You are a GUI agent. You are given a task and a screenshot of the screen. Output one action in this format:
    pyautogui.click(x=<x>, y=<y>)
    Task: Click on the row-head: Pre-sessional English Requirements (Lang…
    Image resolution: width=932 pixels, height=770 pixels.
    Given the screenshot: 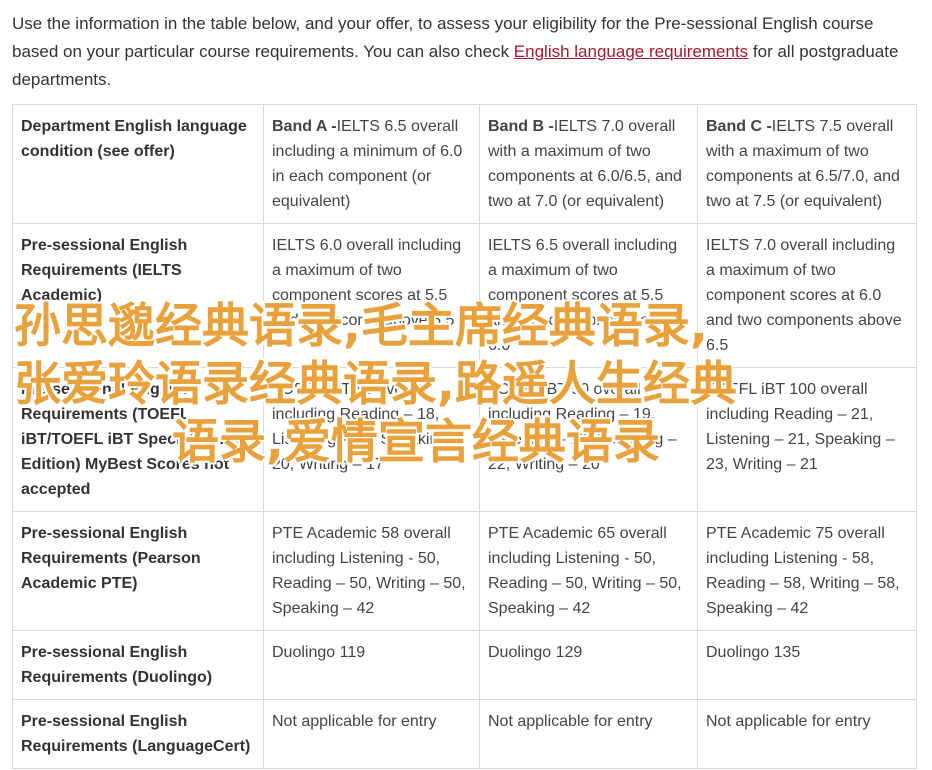 What is the action you would take?
    pyautogui.click(x=138, y=734)
    